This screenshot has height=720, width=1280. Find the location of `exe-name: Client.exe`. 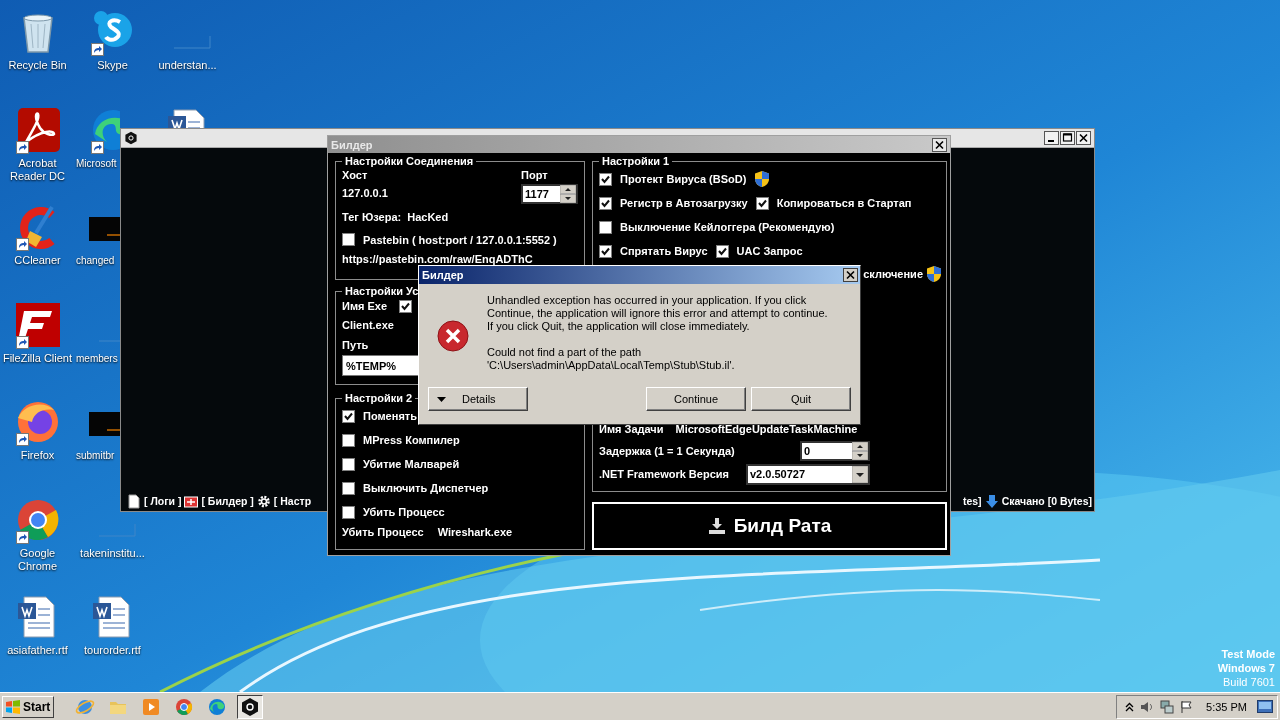

exe-name: Client.exe is located at coordinates (368, 325).